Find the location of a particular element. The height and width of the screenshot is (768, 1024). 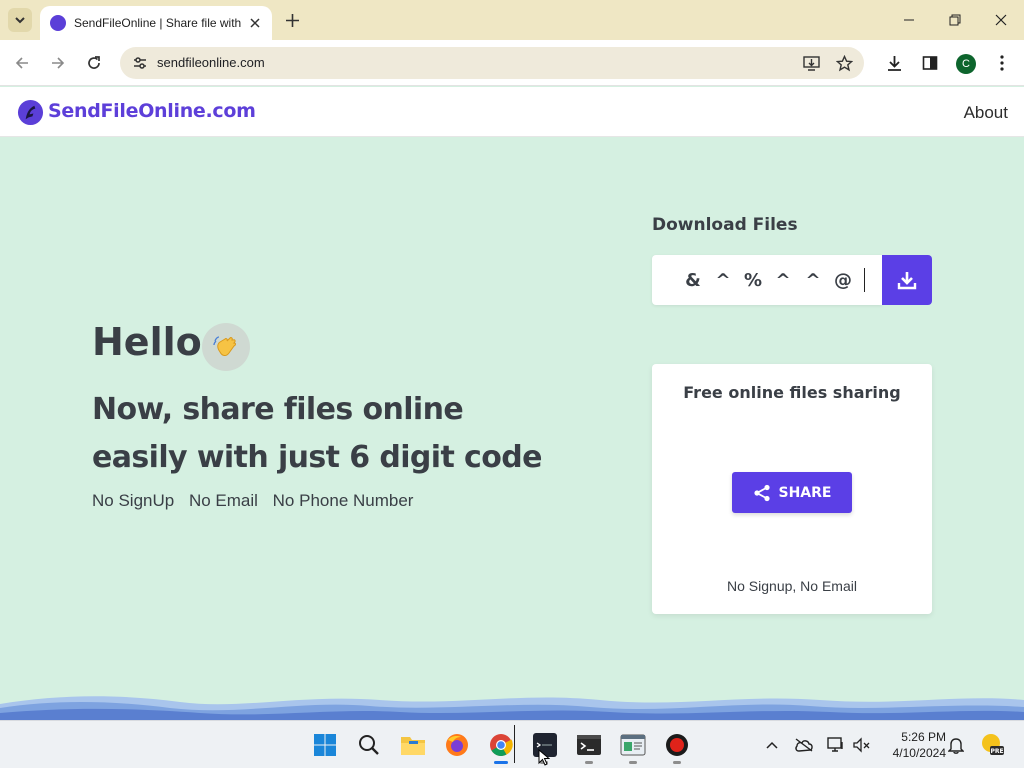

windows-icon is located at coordinates (325, 745).